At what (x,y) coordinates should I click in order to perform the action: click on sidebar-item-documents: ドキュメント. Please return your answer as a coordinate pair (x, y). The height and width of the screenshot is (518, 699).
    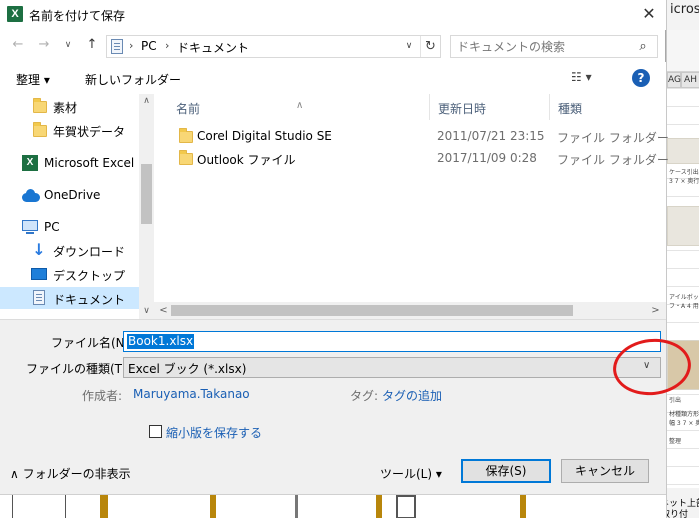
    Looking at the image, I should click on (69, 298).